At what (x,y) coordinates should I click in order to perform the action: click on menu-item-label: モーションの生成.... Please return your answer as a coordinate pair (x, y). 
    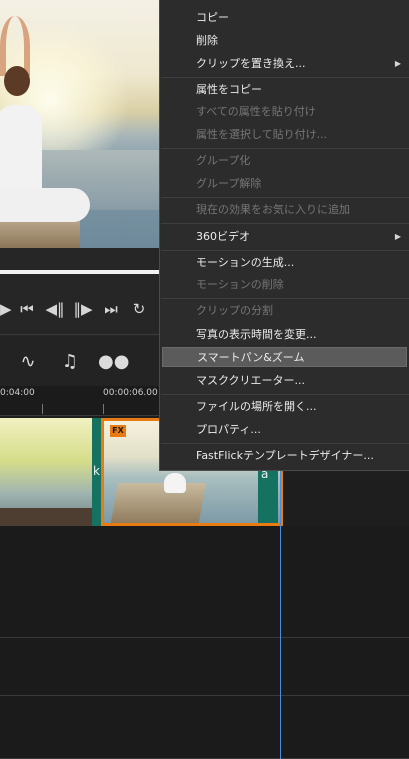
    Looking at the image, I should click on (245, 262).